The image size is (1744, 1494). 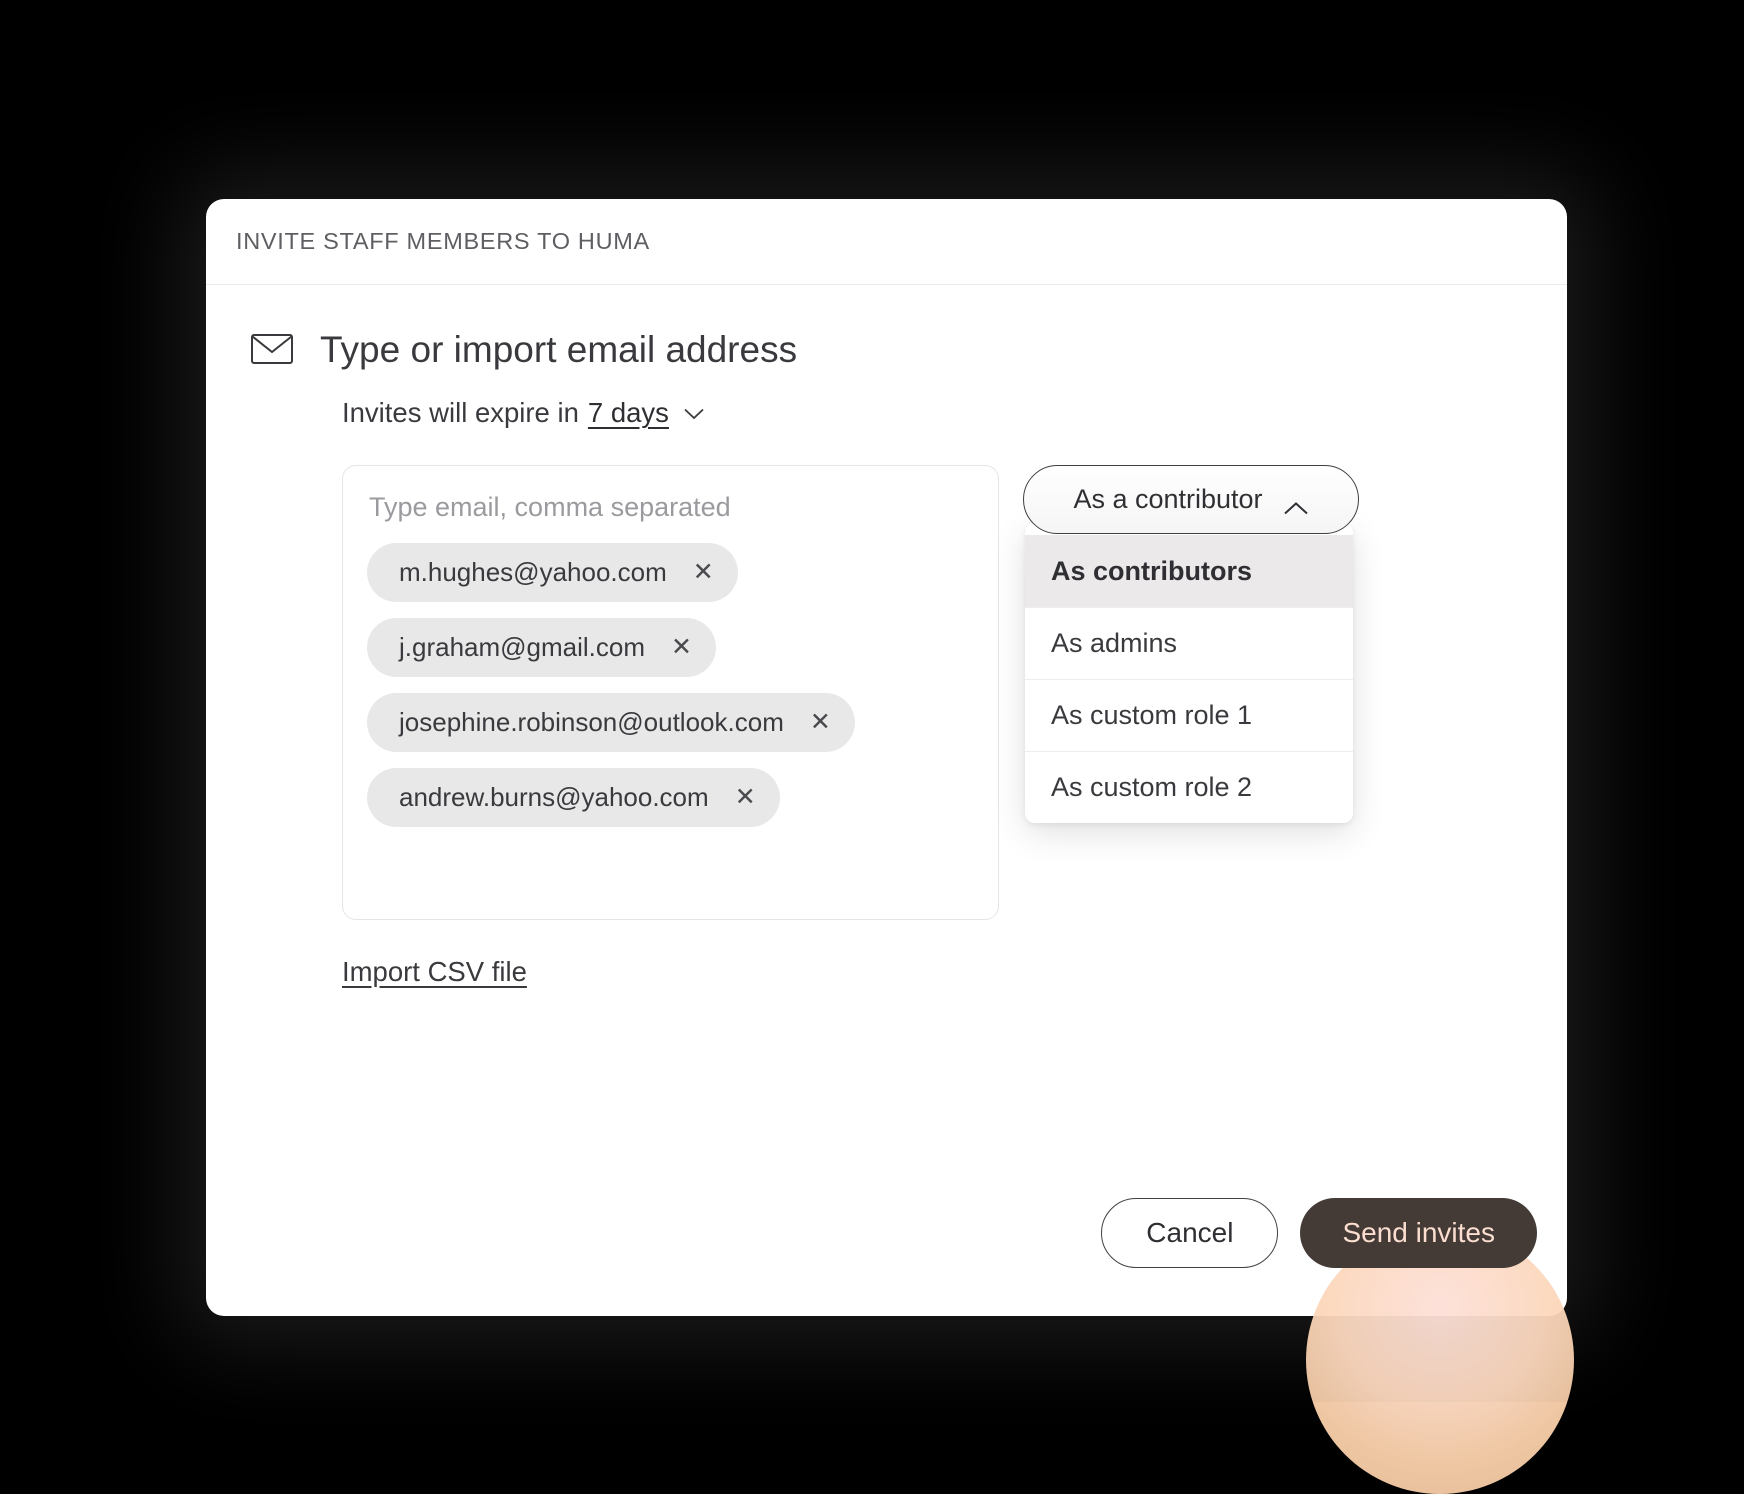 I want to click on email-chip-row: j.graham@gmail.com ✕, so click(x=670, y=647).